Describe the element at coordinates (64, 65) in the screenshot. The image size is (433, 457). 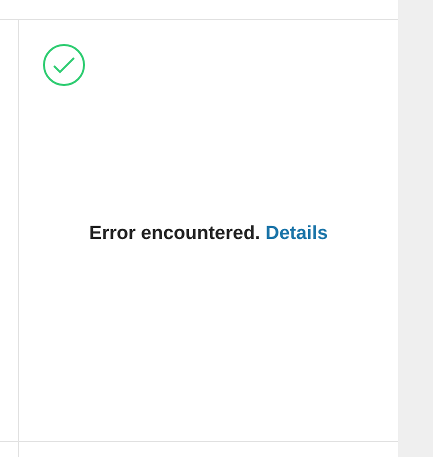
I see `check-circle-icon` at that location.